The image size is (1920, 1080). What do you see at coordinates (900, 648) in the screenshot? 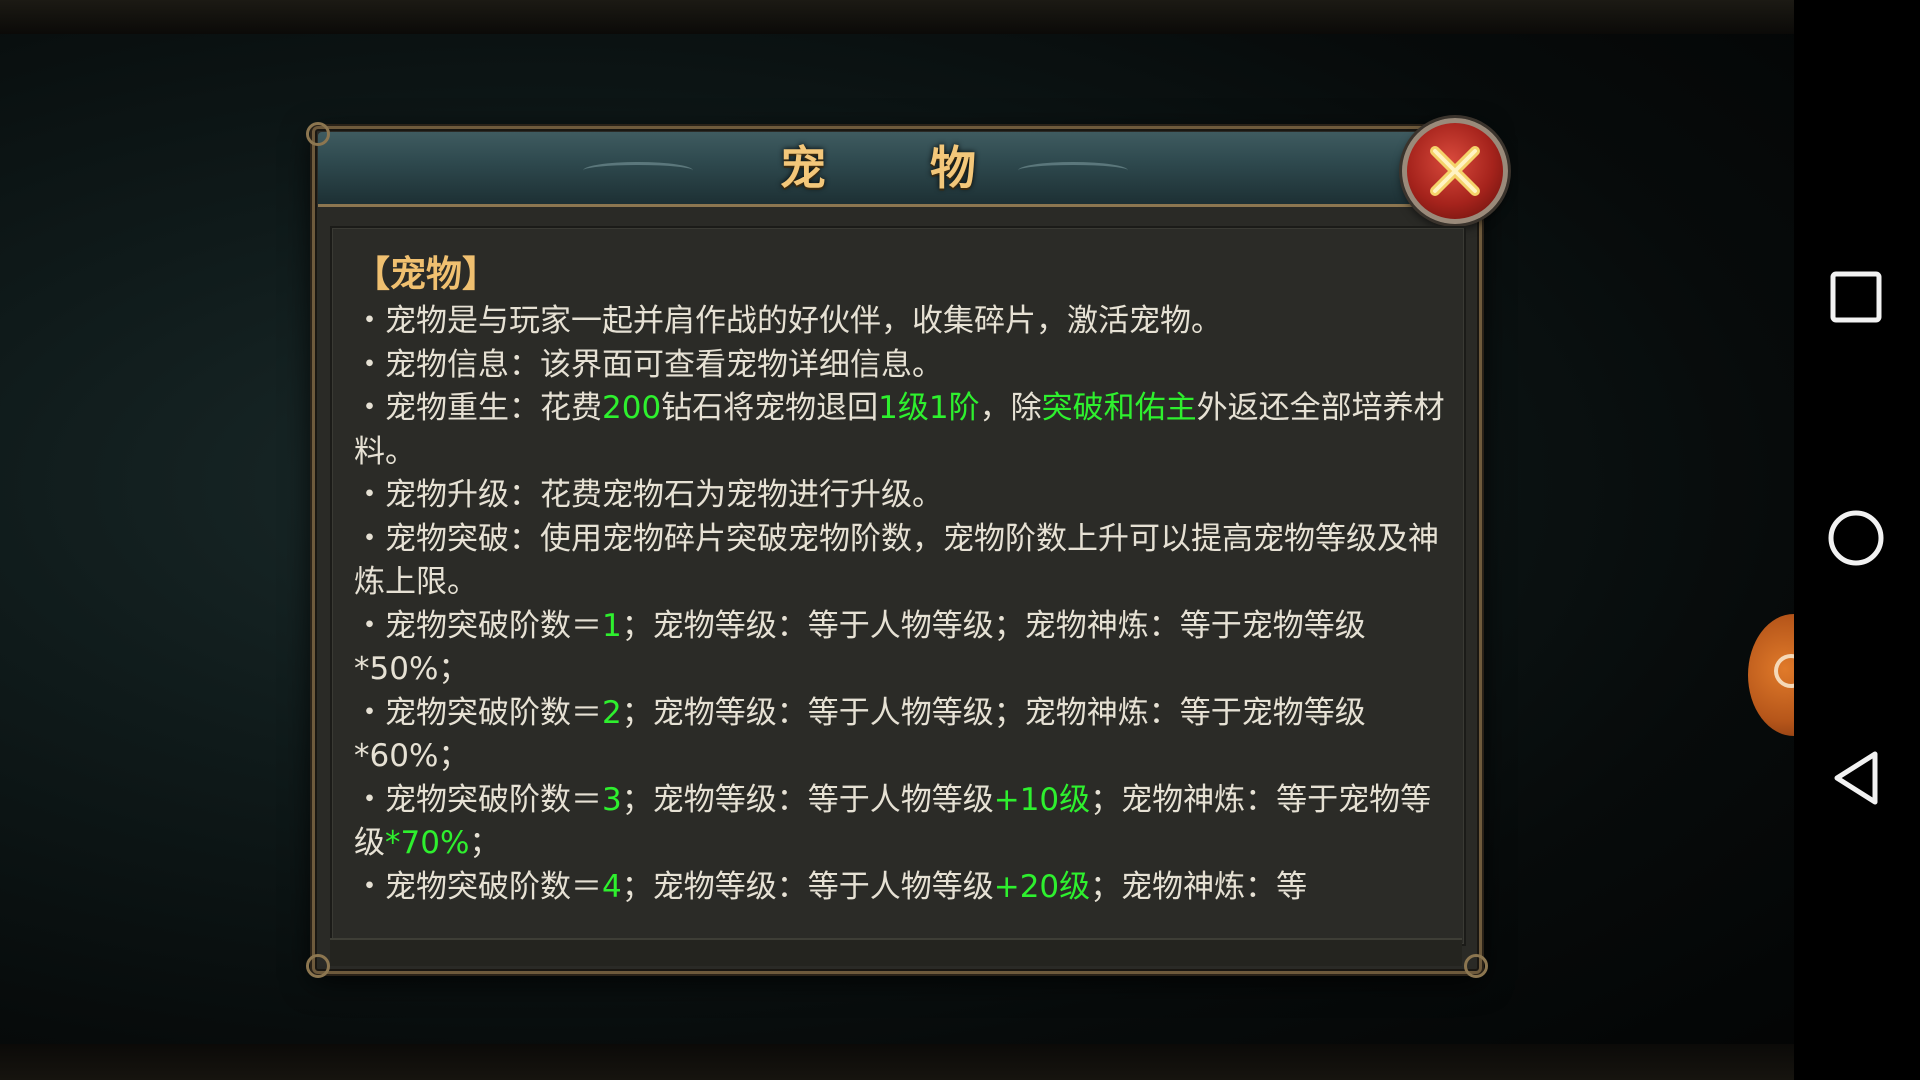
I see `help-line: ・宠物突破阶数＝1；宠物等级：等于人物等级；宠物神炼：等于宠物等级*50%；` at bounding box center [900, 648].